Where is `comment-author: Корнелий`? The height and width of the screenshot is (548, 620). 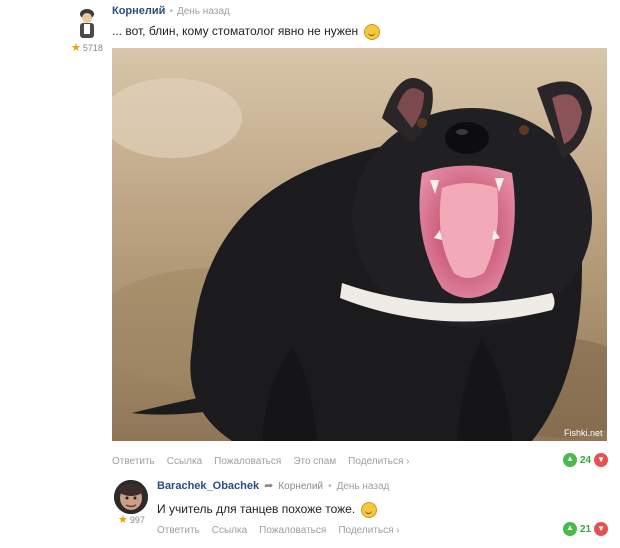 comment-author: Корнелий is located at coordinates (138, 11).